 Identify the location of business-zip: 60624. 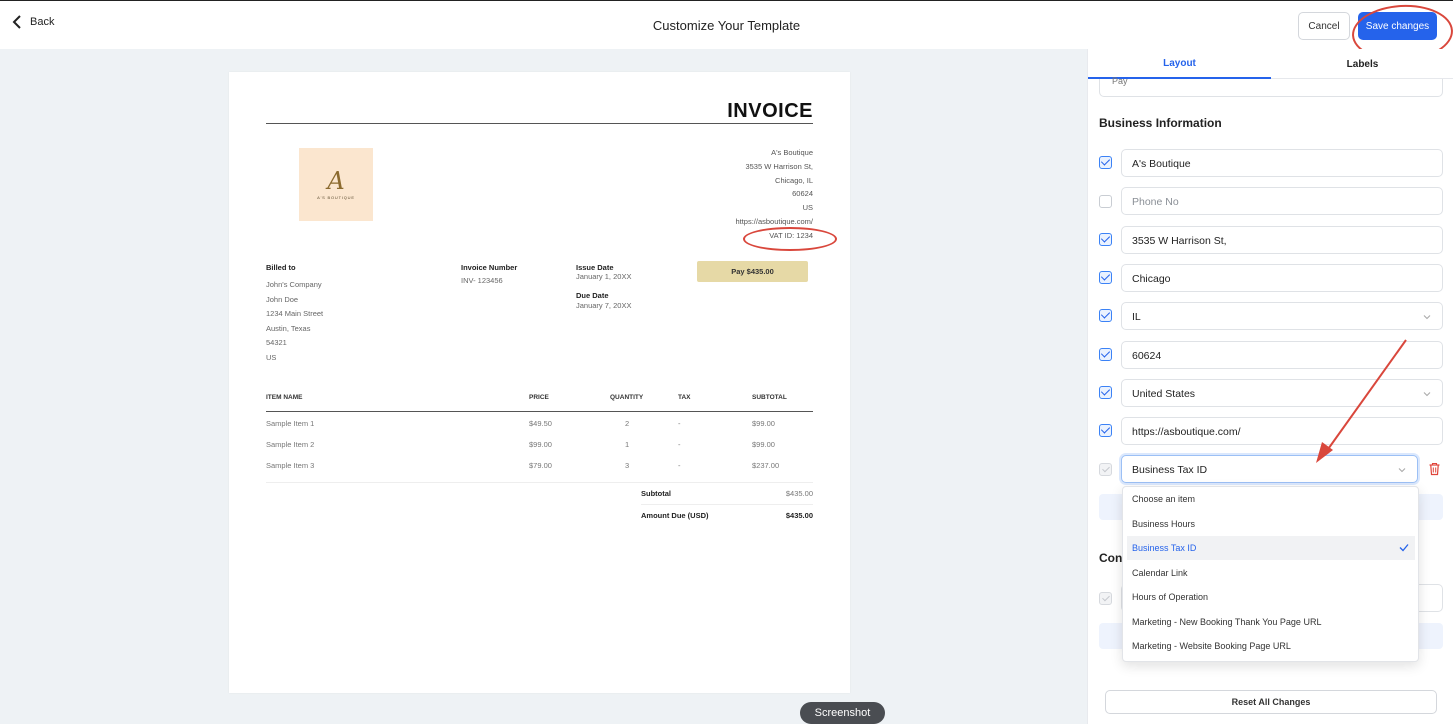
(802, 194).